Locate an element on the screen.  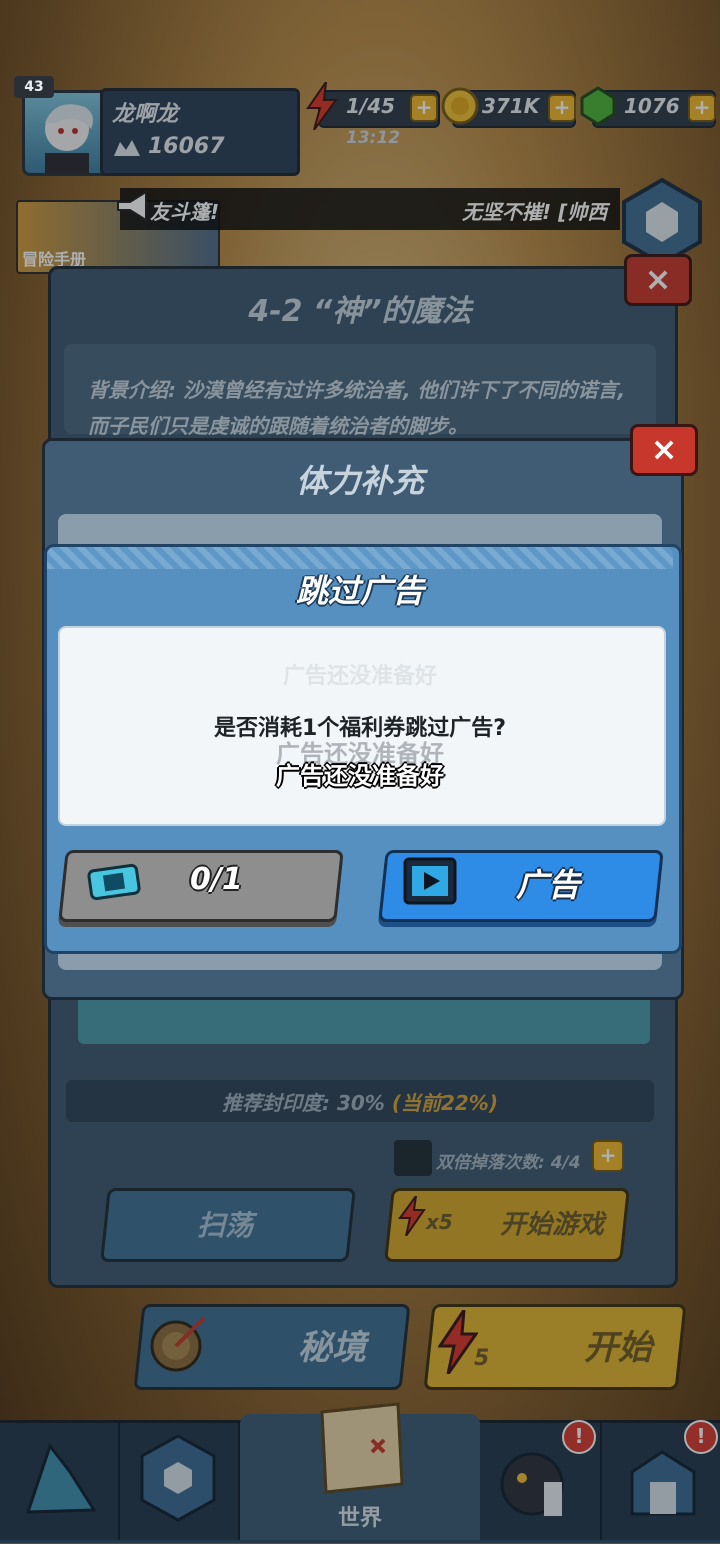
video-play-icon is located at coordinates (430, 883).